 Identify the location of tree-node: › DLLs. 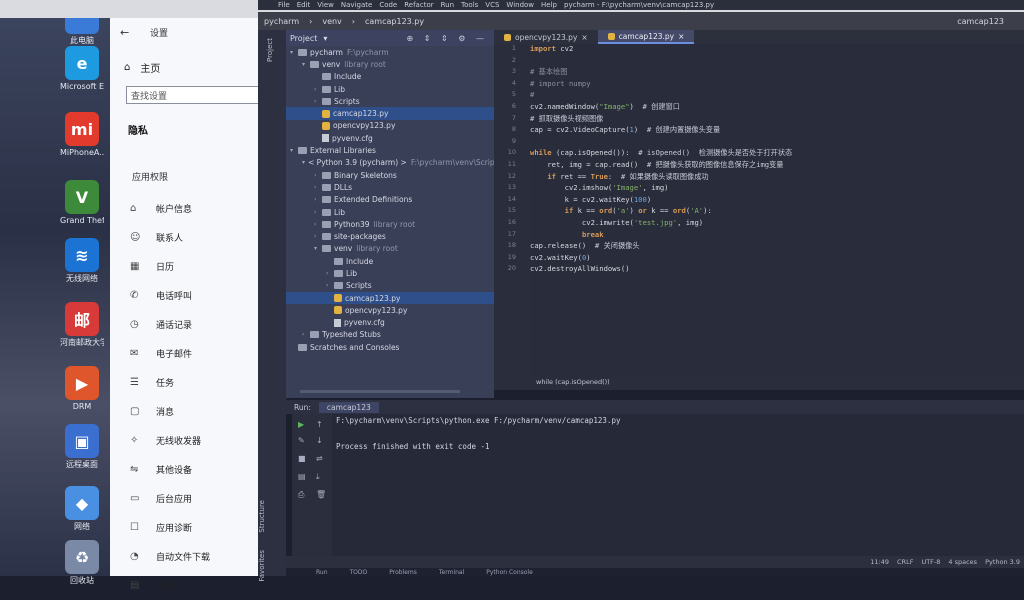
(390, 187).